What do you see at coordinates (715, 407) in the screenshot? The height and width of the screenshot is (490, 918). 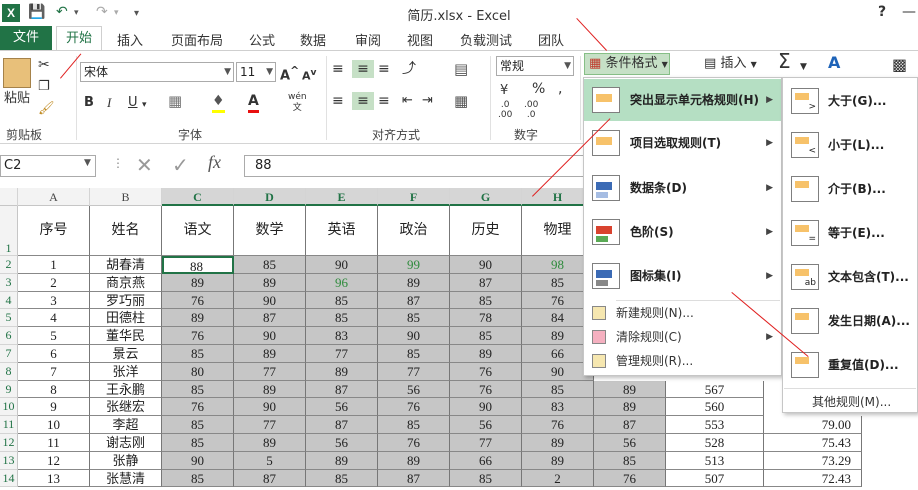 I see `data-cell: 560` at bounding box center [715, 407].